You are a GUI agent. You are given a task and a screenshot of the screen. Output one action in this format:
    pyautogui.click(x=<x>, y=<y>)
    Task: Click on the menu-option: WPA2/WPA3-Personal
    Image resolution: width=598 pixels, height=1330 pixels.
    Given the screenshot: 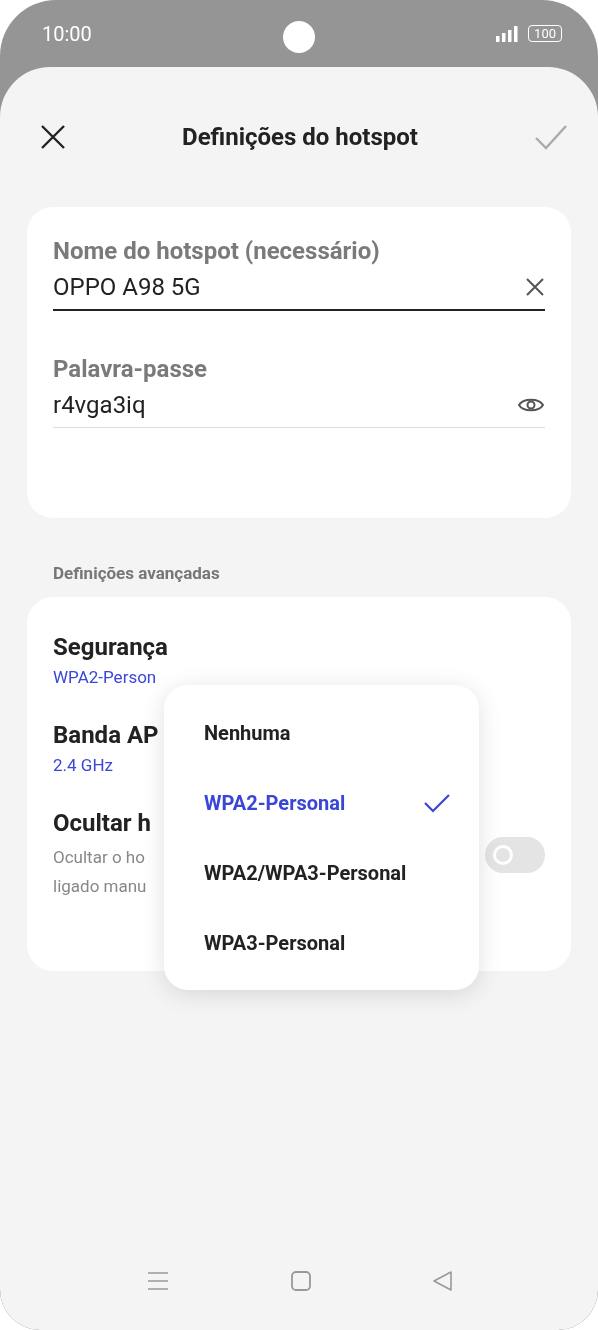 What is the action you would take?
    pyautogui.click(x=321, y=873)
    